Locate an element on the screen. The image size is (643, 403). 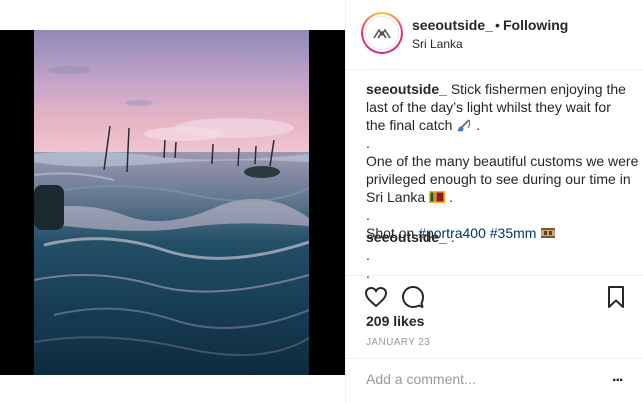
header-username: seeoutside_ is located at coordinates (452, 25).